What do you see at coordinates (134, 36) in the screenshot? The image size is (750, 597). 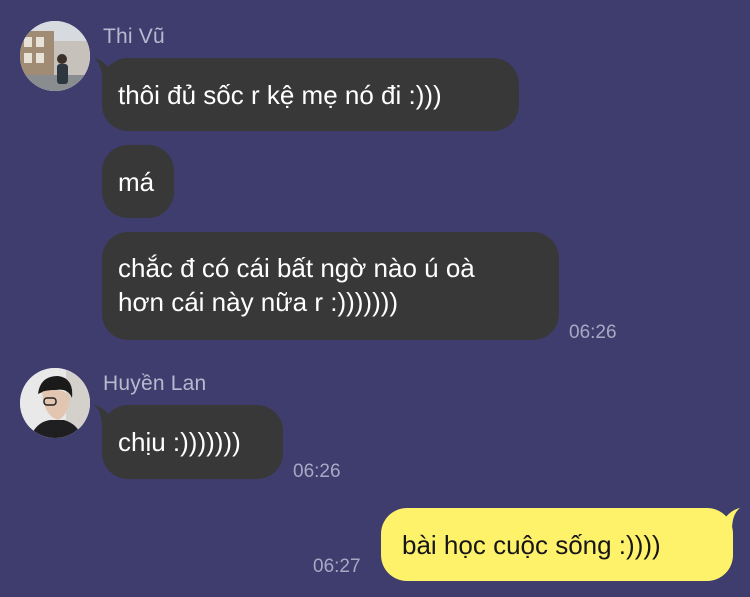 I see `sender-name-thi-vu: Thi Vũ` at bounding box center [134, 36].